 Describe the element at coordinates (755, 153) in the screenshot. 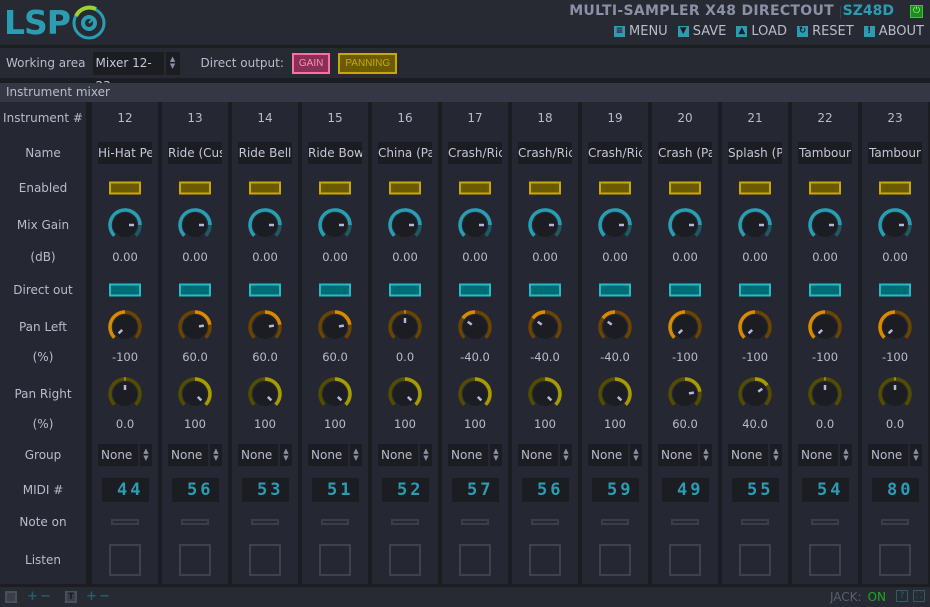

I see `instrument-name-field: Splash (P` at that location.